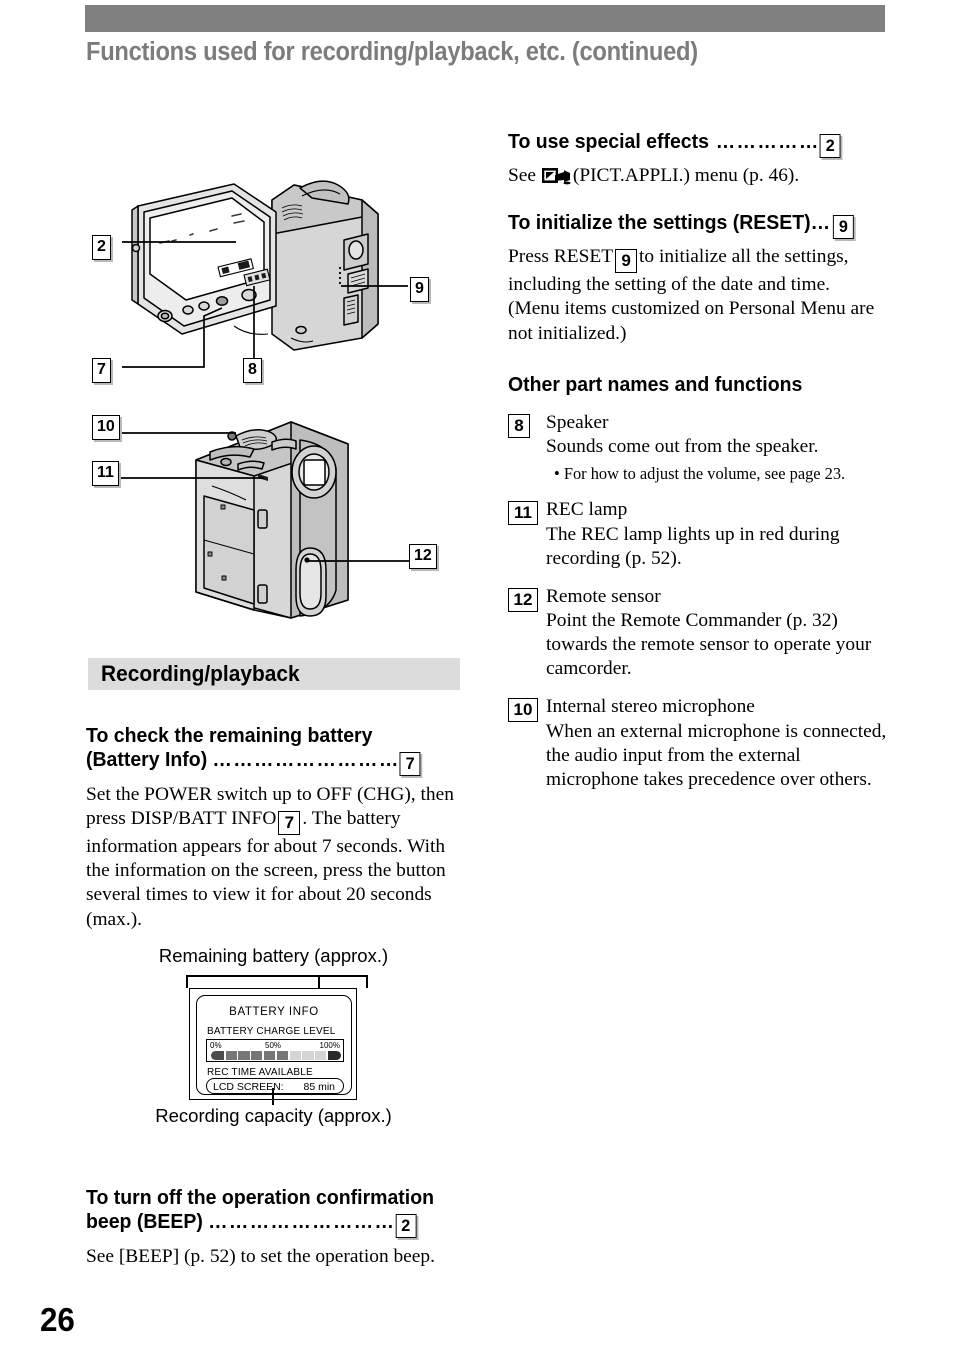  I want to click on pict-appli-icon, so click(556, 176).